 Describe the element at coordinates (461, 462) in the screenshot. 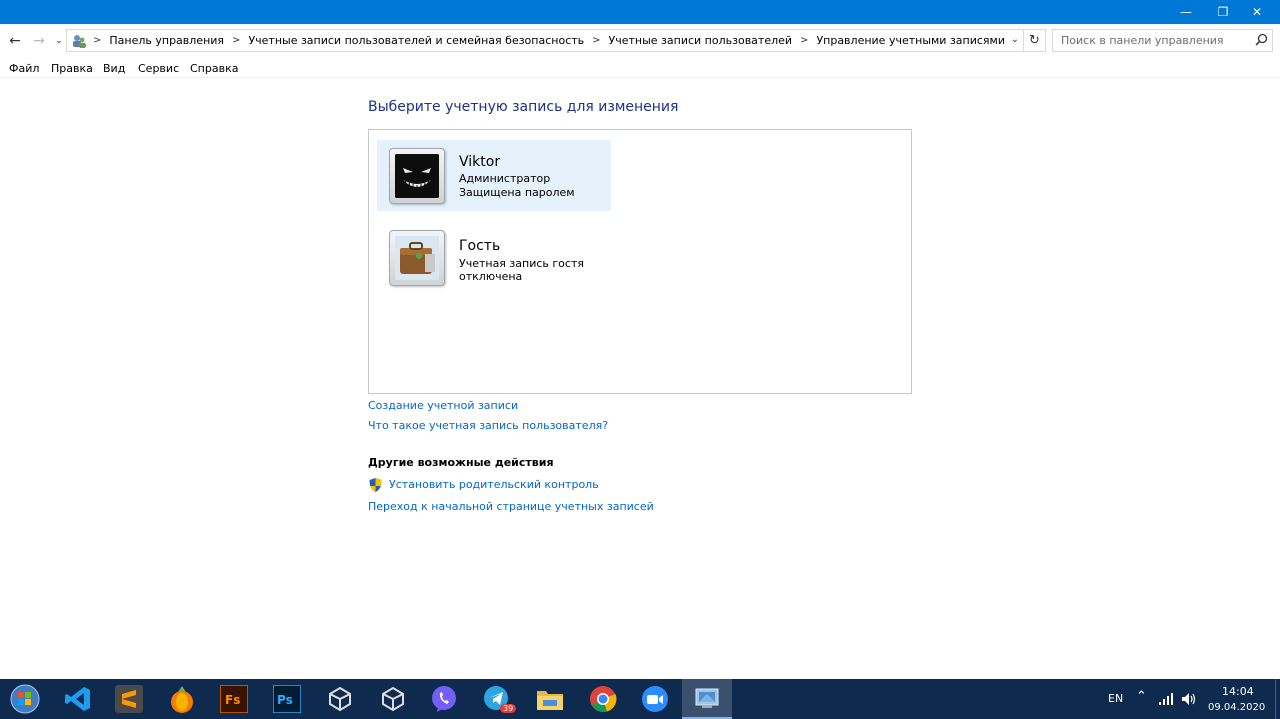

I see `other-actions-heading: Другие возможные действия` at that location.